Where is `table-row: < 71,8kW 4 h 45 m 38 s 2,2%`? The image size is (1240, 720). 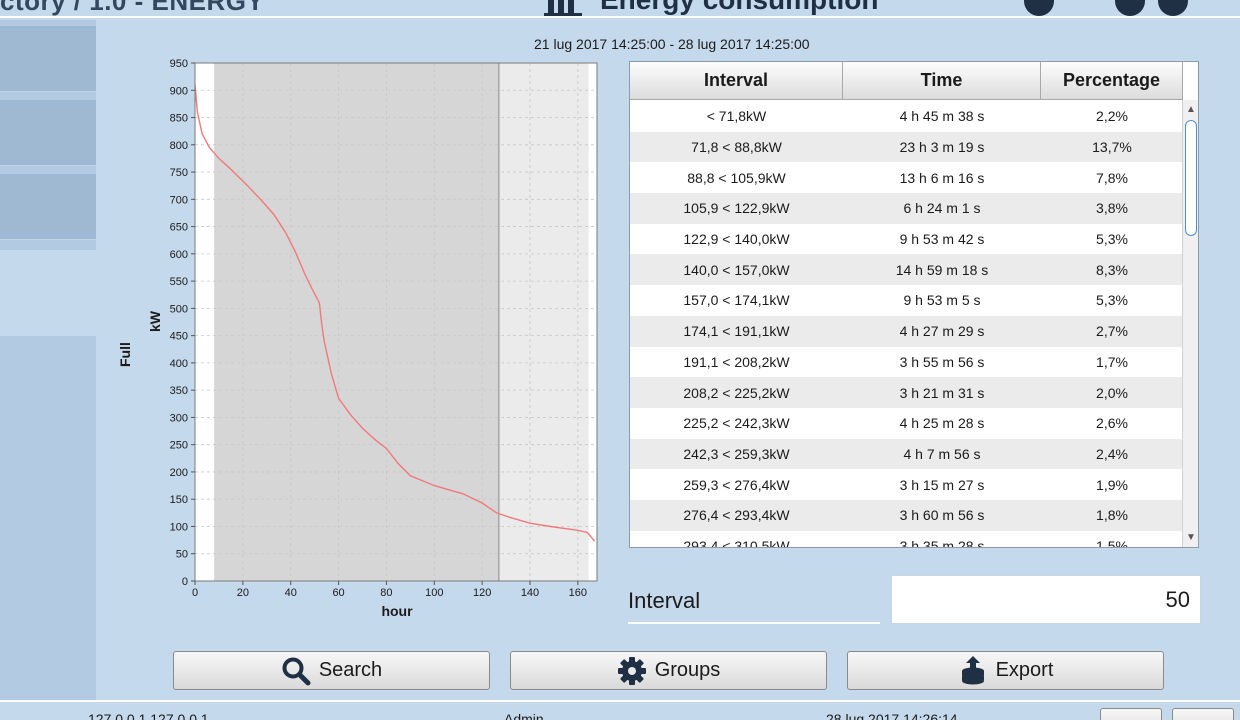 table-row: < 71,8kW 4 h 45 m 38 s 2,2% is located at coordinates (906, 116).